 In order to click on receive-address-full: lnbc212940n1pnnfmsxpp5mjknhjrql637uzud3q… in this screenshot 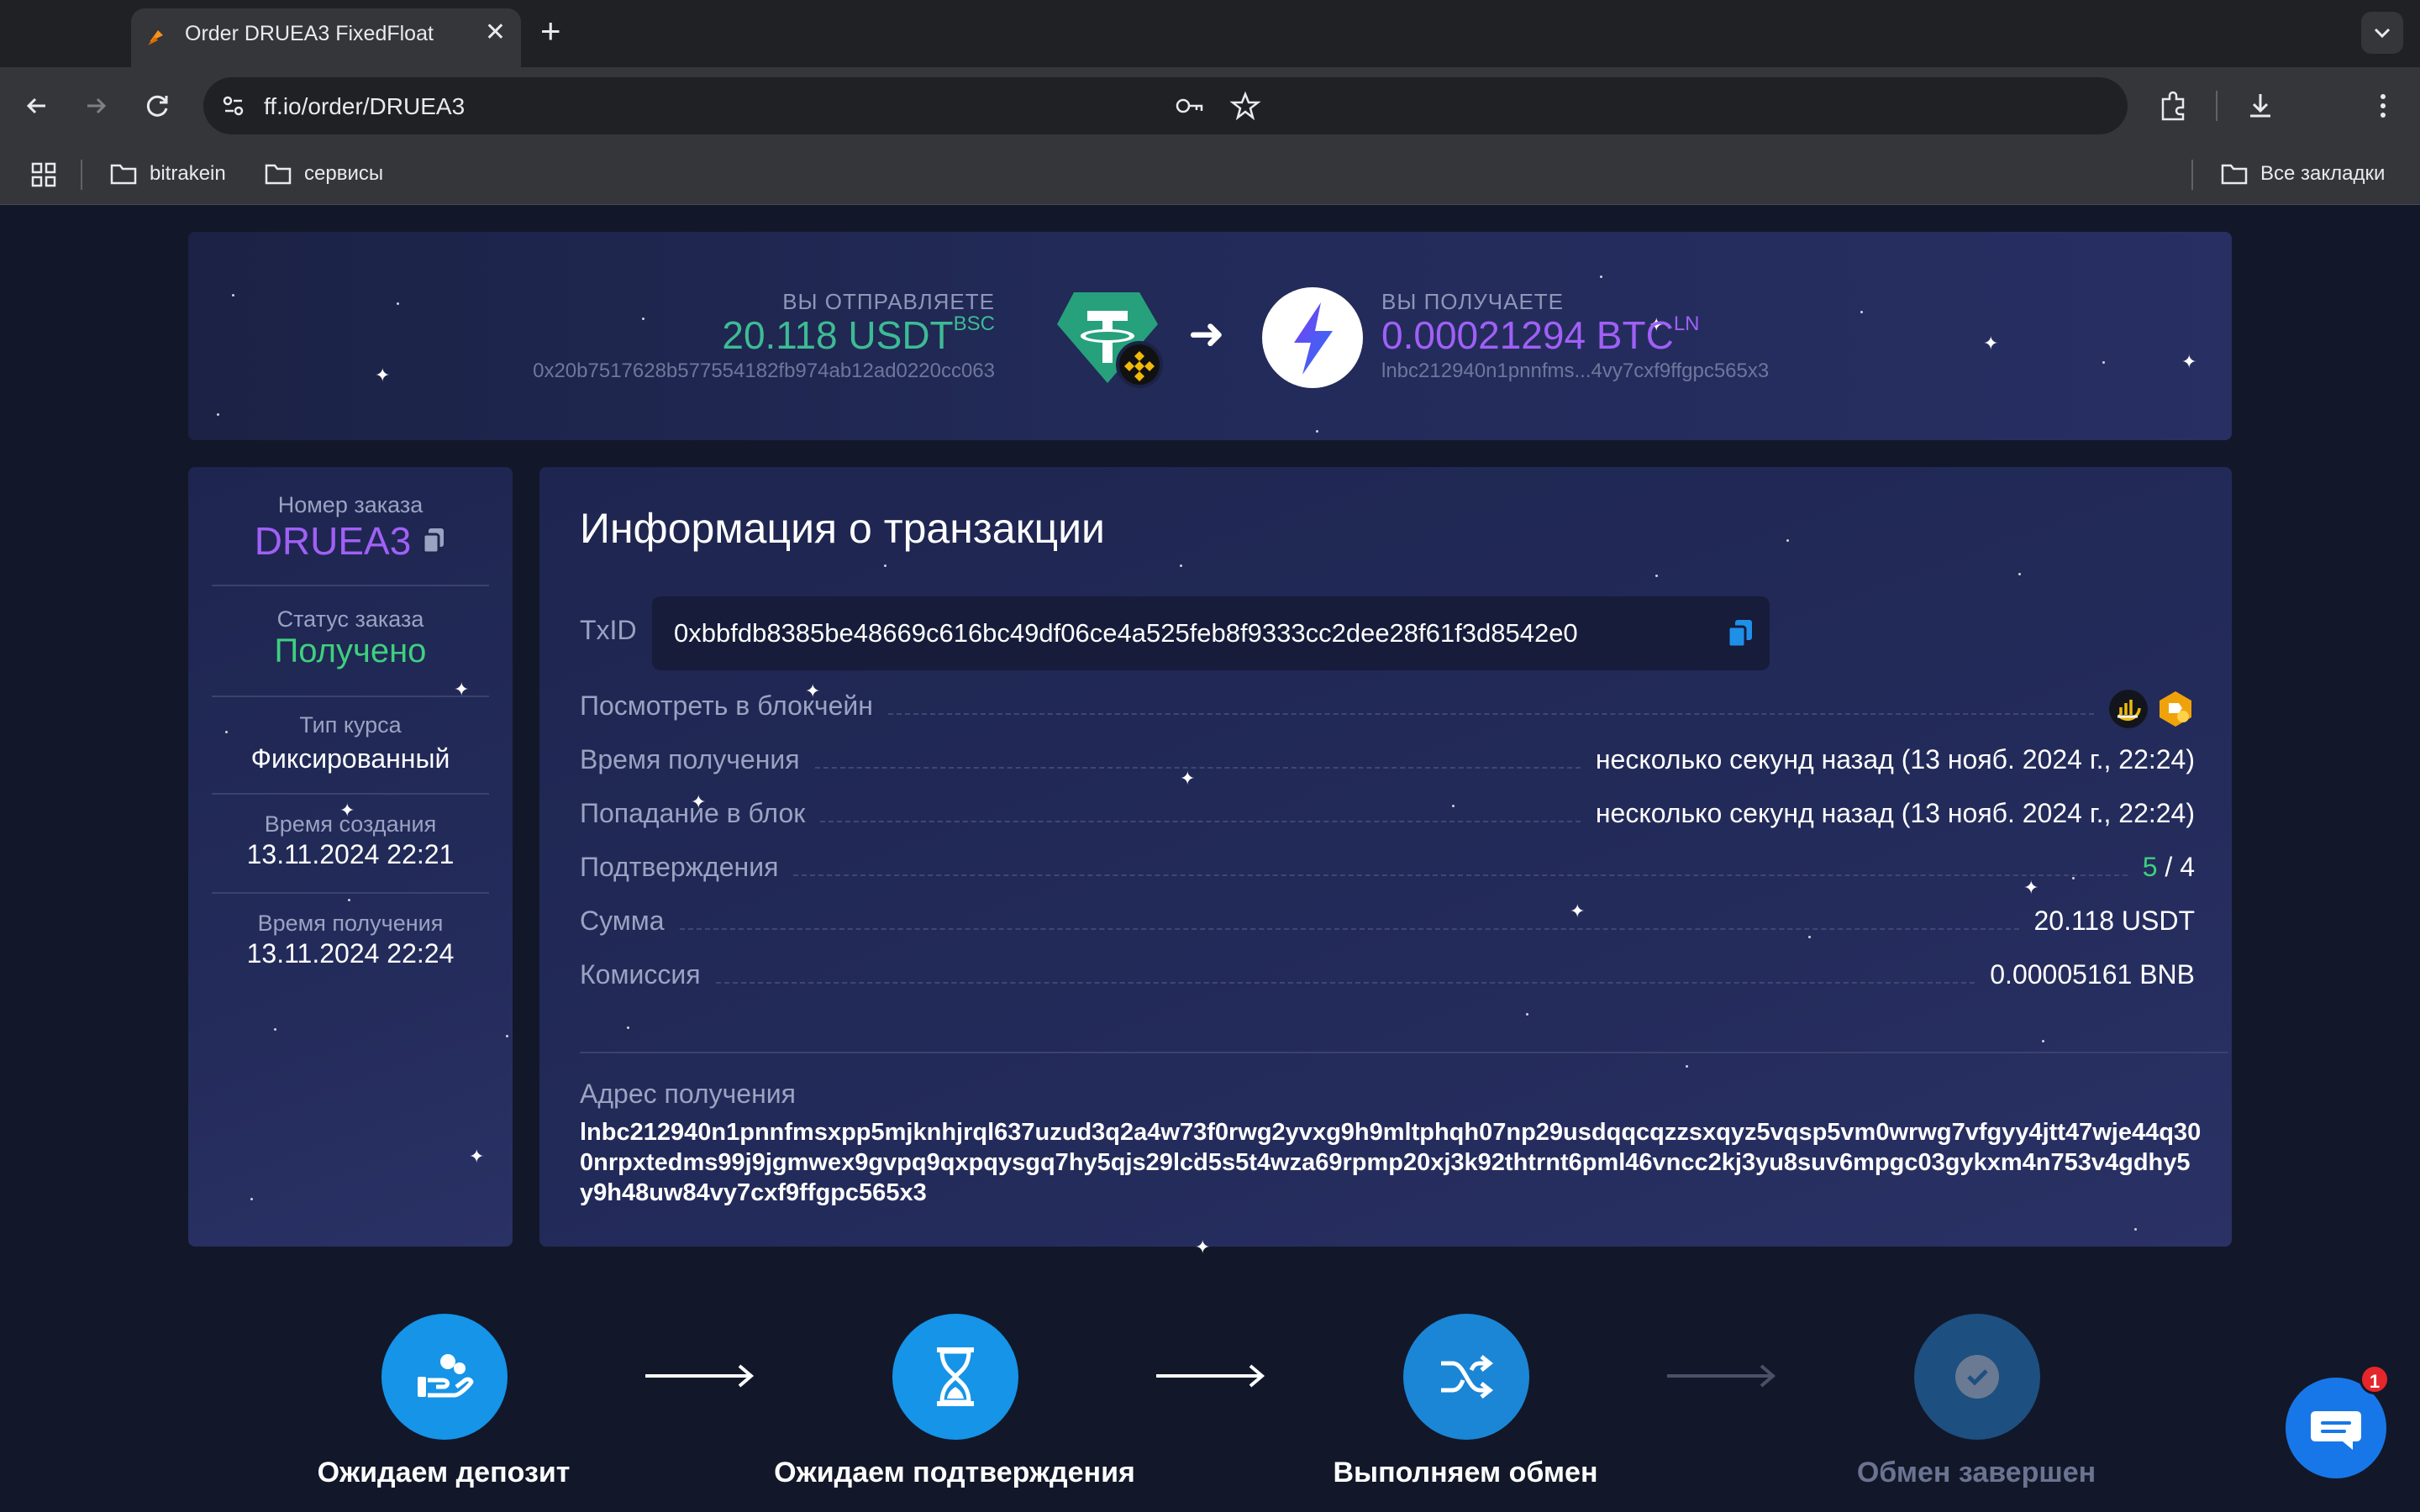, I will do `click(1391, 1162)`.